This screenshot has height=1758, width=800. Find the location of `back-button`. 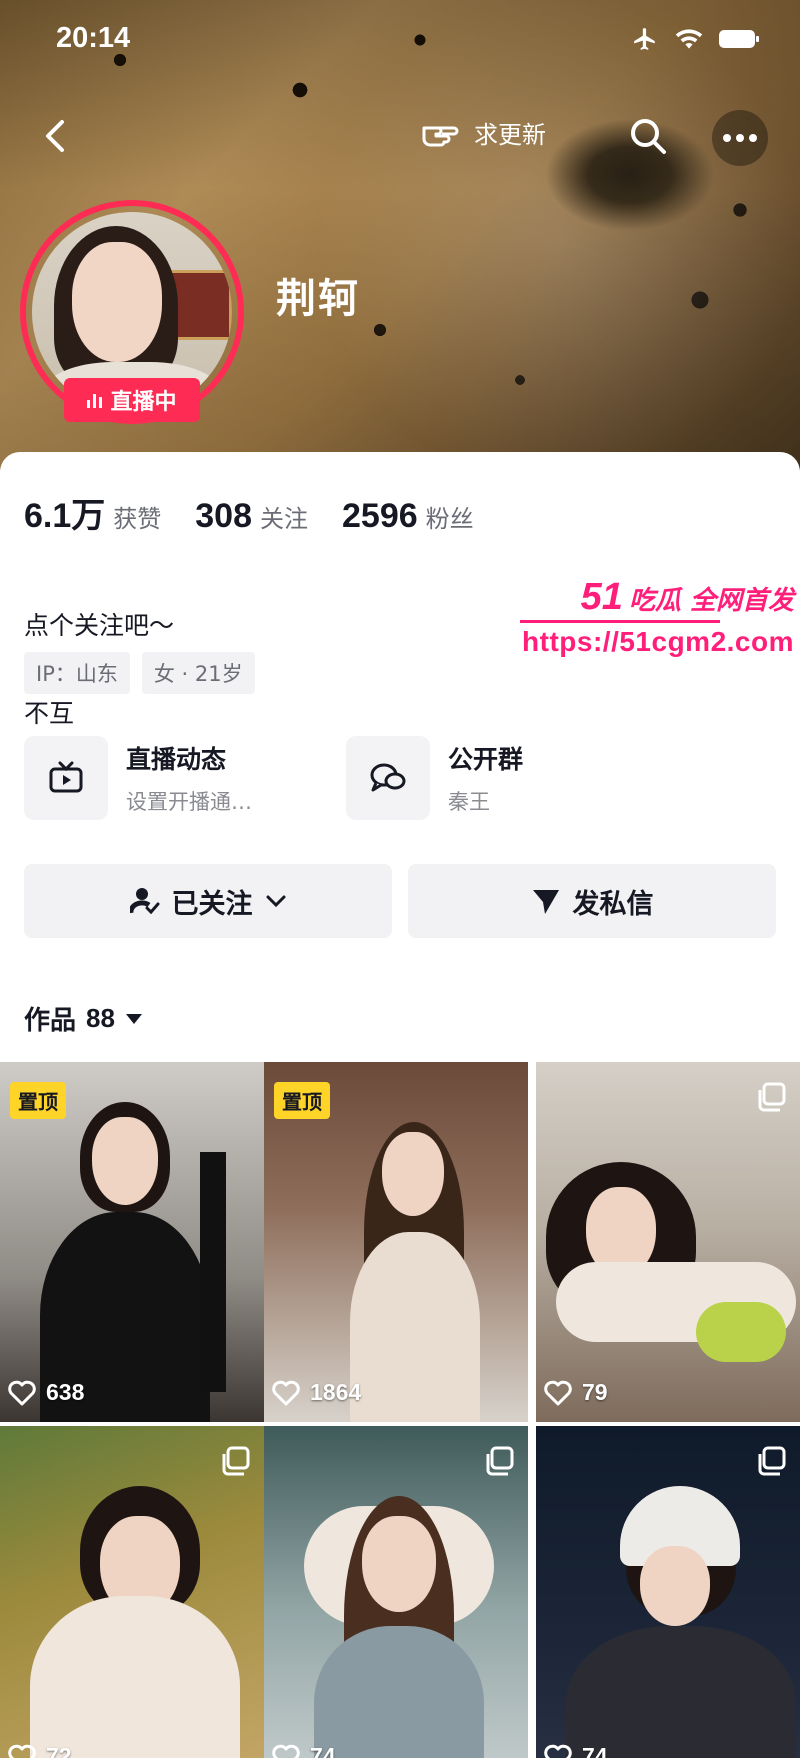

back-button is located at coordinates (56, 136).